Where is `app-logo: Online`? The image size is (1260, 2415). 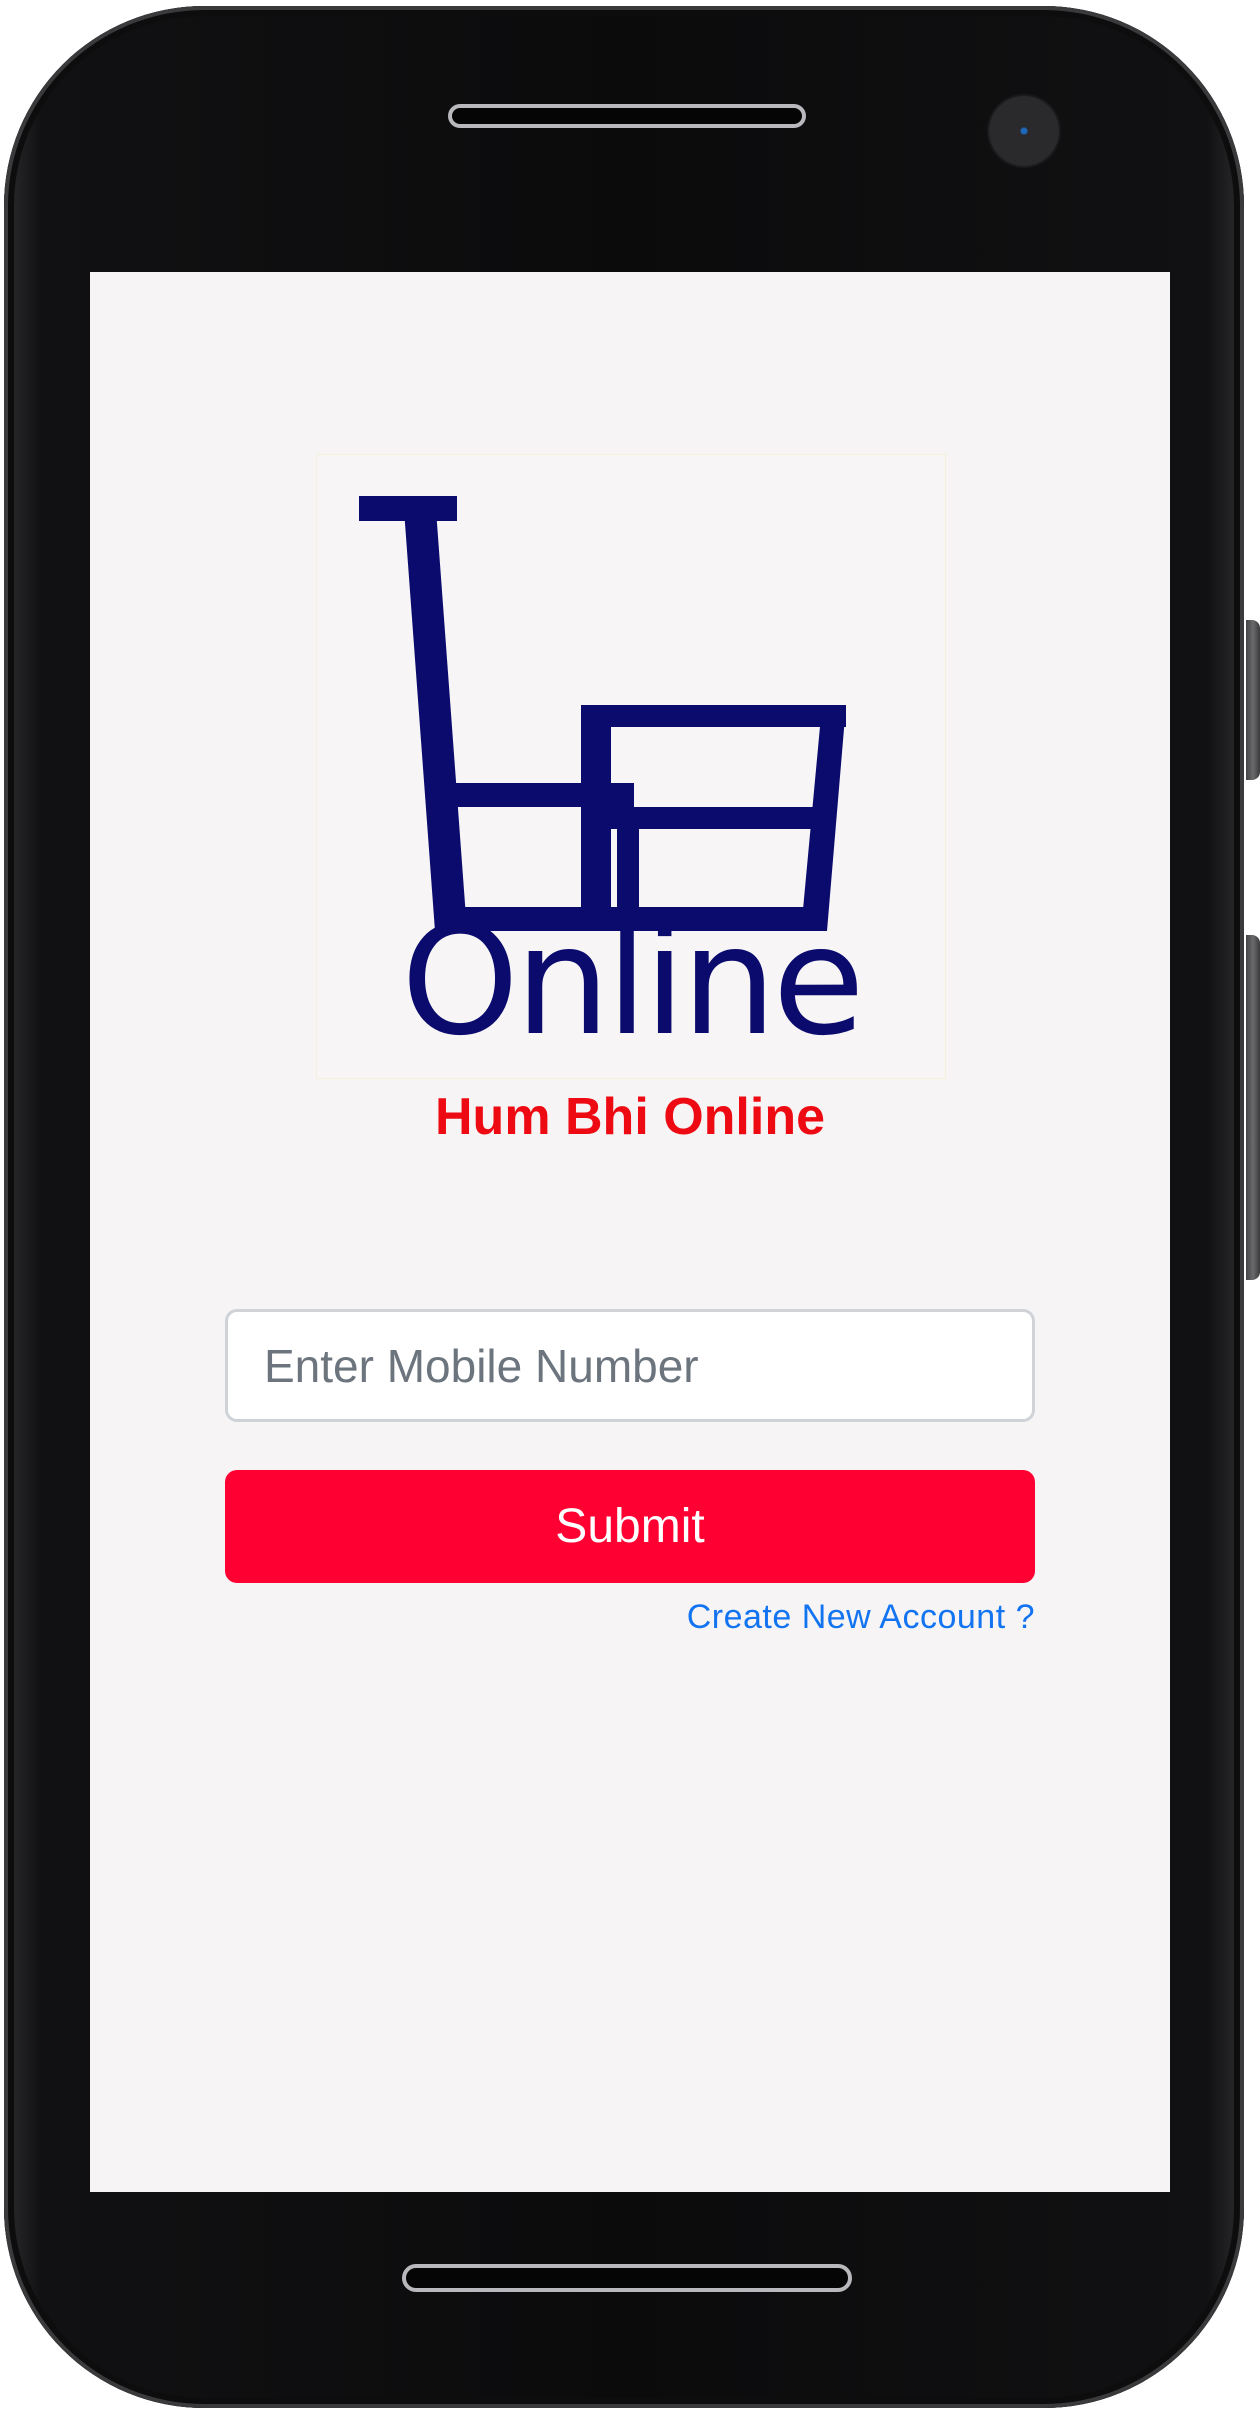
app-logo: Online is located at coordinates (631, 766).